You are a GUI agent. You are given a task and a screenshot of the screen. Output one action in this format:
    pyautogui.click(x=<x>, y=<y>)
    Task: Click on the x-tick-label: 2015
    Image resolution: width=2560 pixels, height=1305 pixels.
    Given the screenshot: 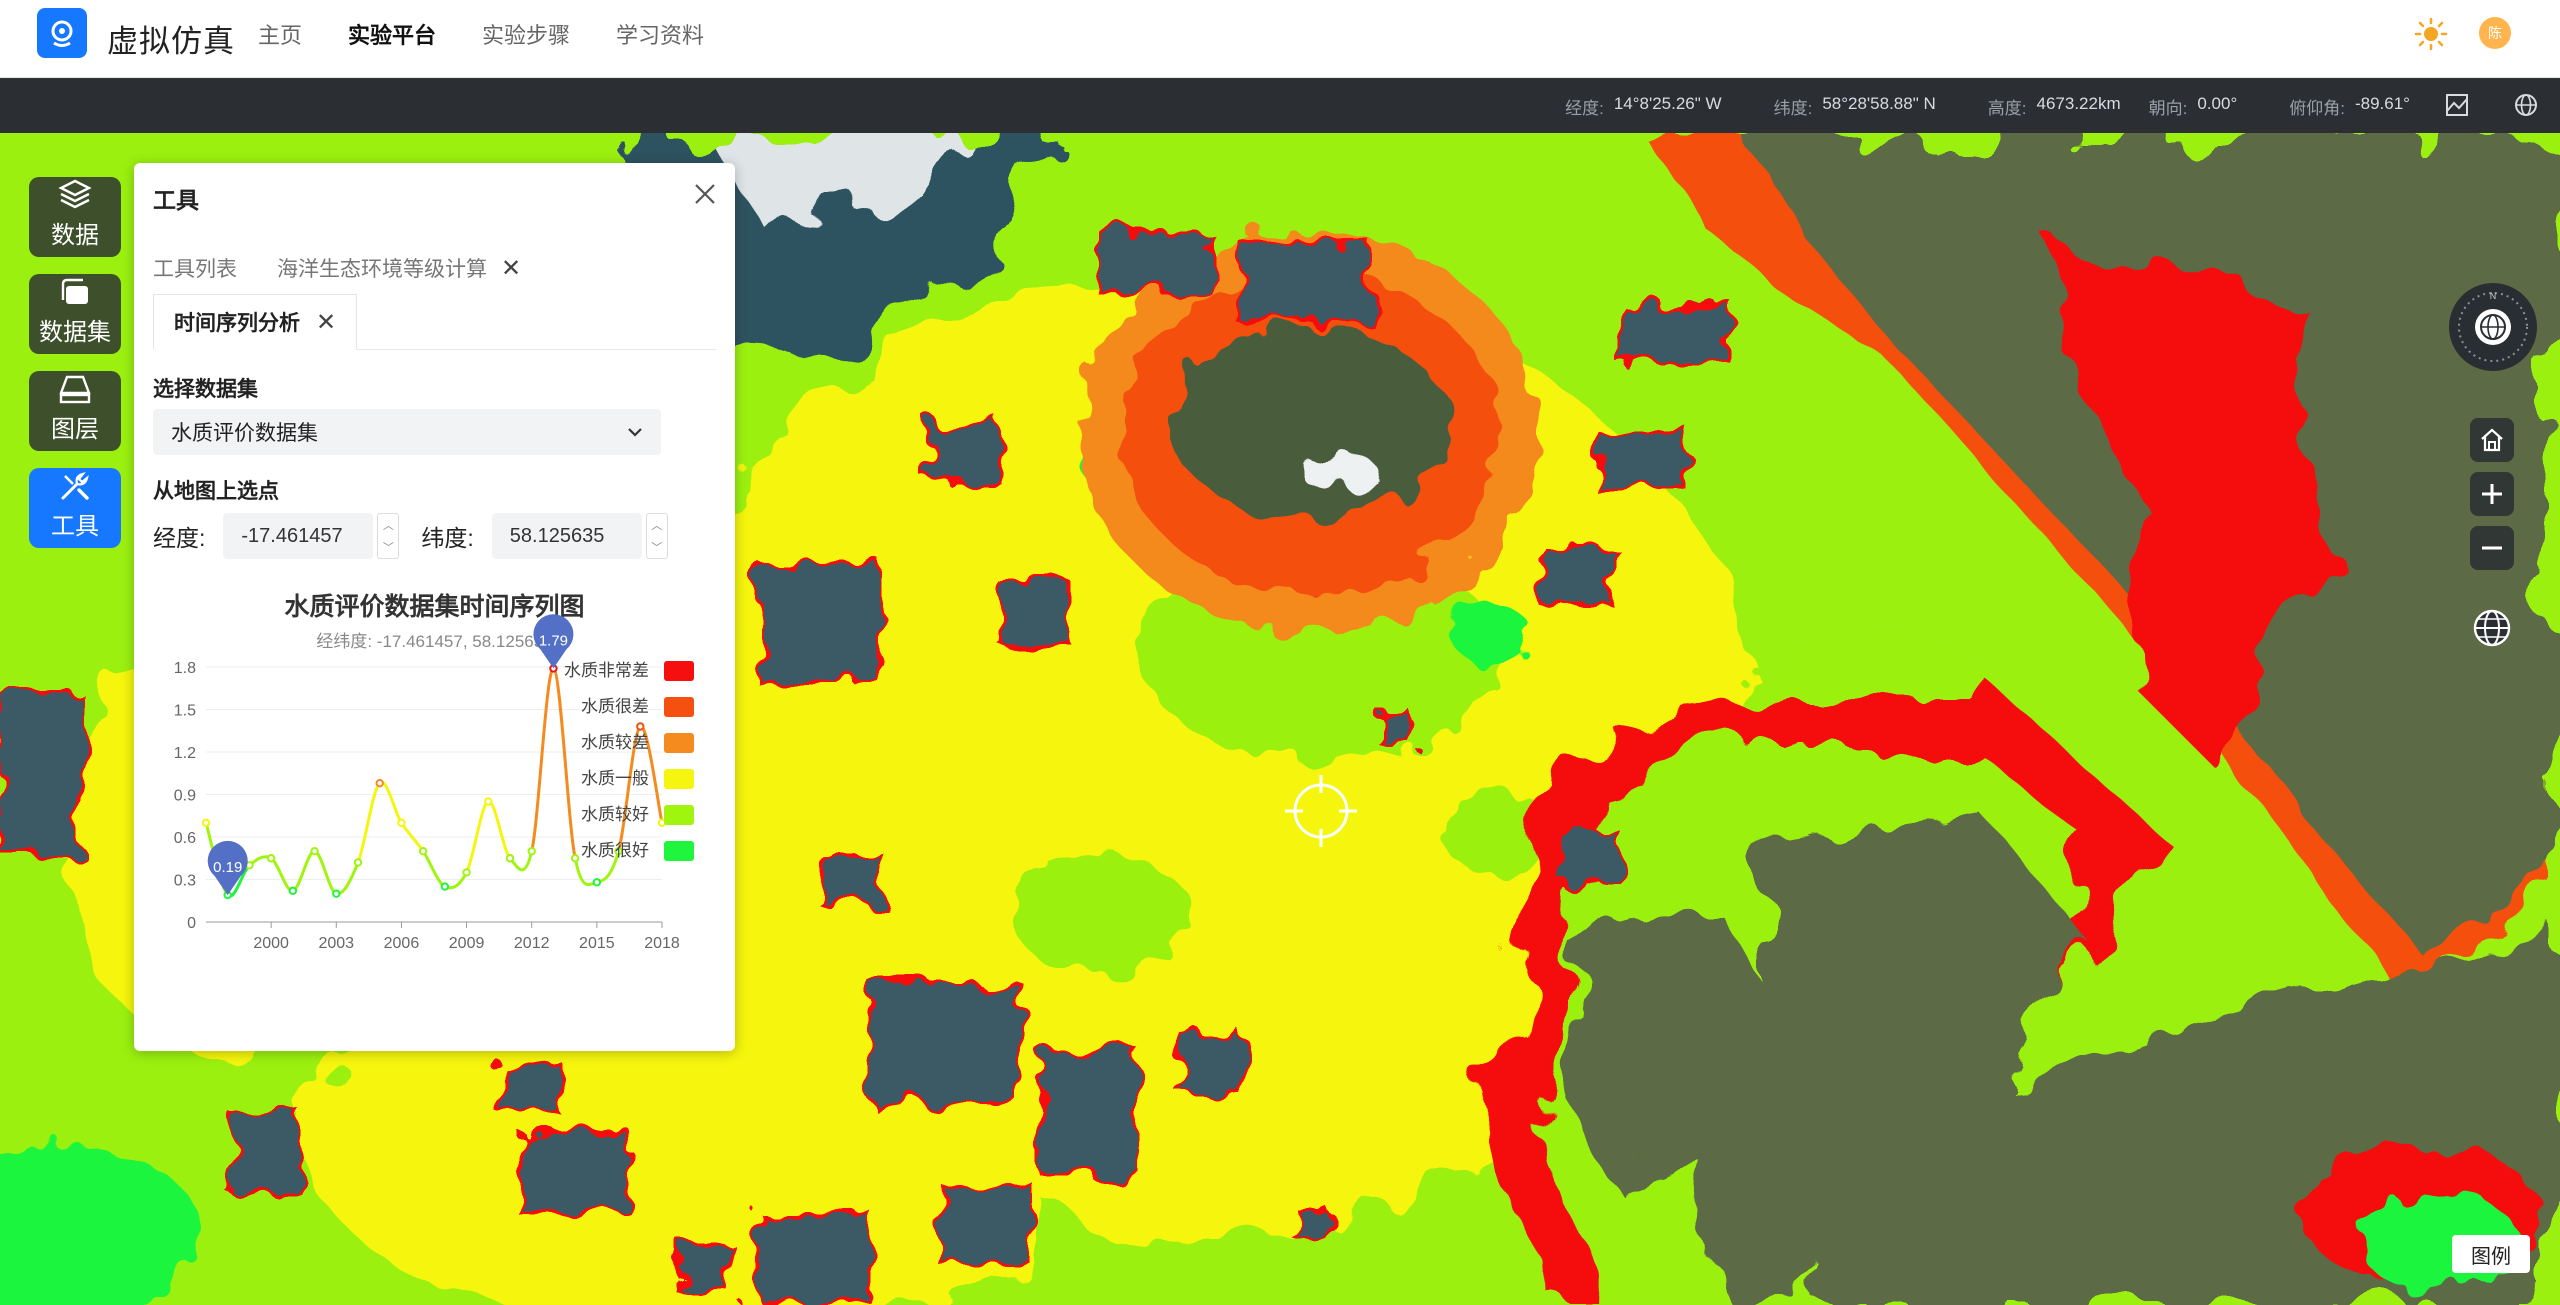 What is the action you would take?
    pyautogui.click(x=597, y=943)
    